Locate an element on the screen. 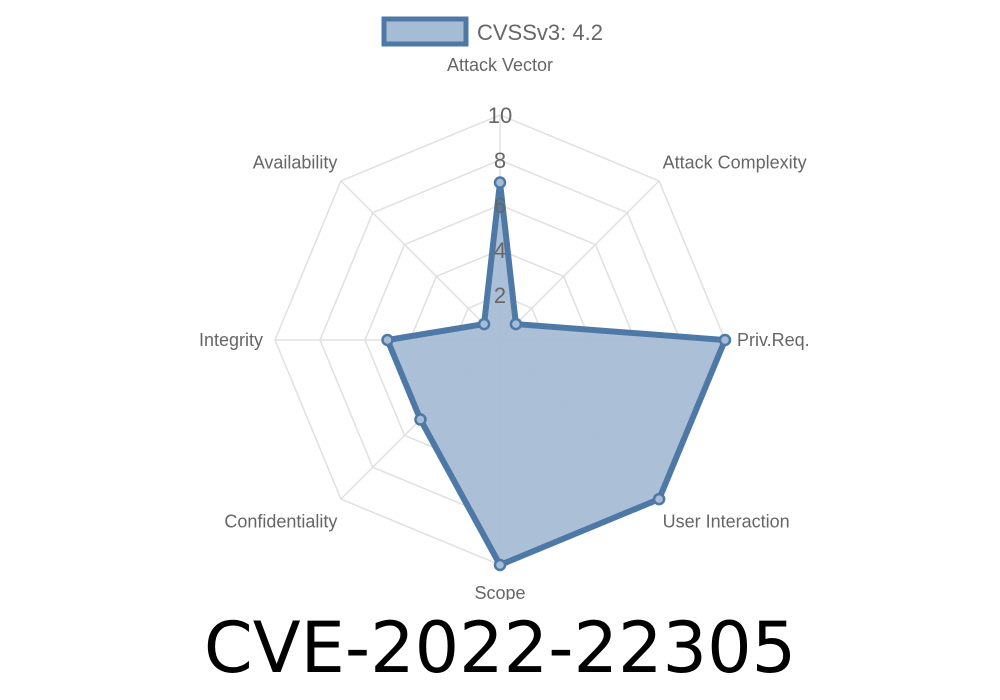 This screenshot has width=1000, height=700. tick-label: 6 is located at coordinates (500, 205).